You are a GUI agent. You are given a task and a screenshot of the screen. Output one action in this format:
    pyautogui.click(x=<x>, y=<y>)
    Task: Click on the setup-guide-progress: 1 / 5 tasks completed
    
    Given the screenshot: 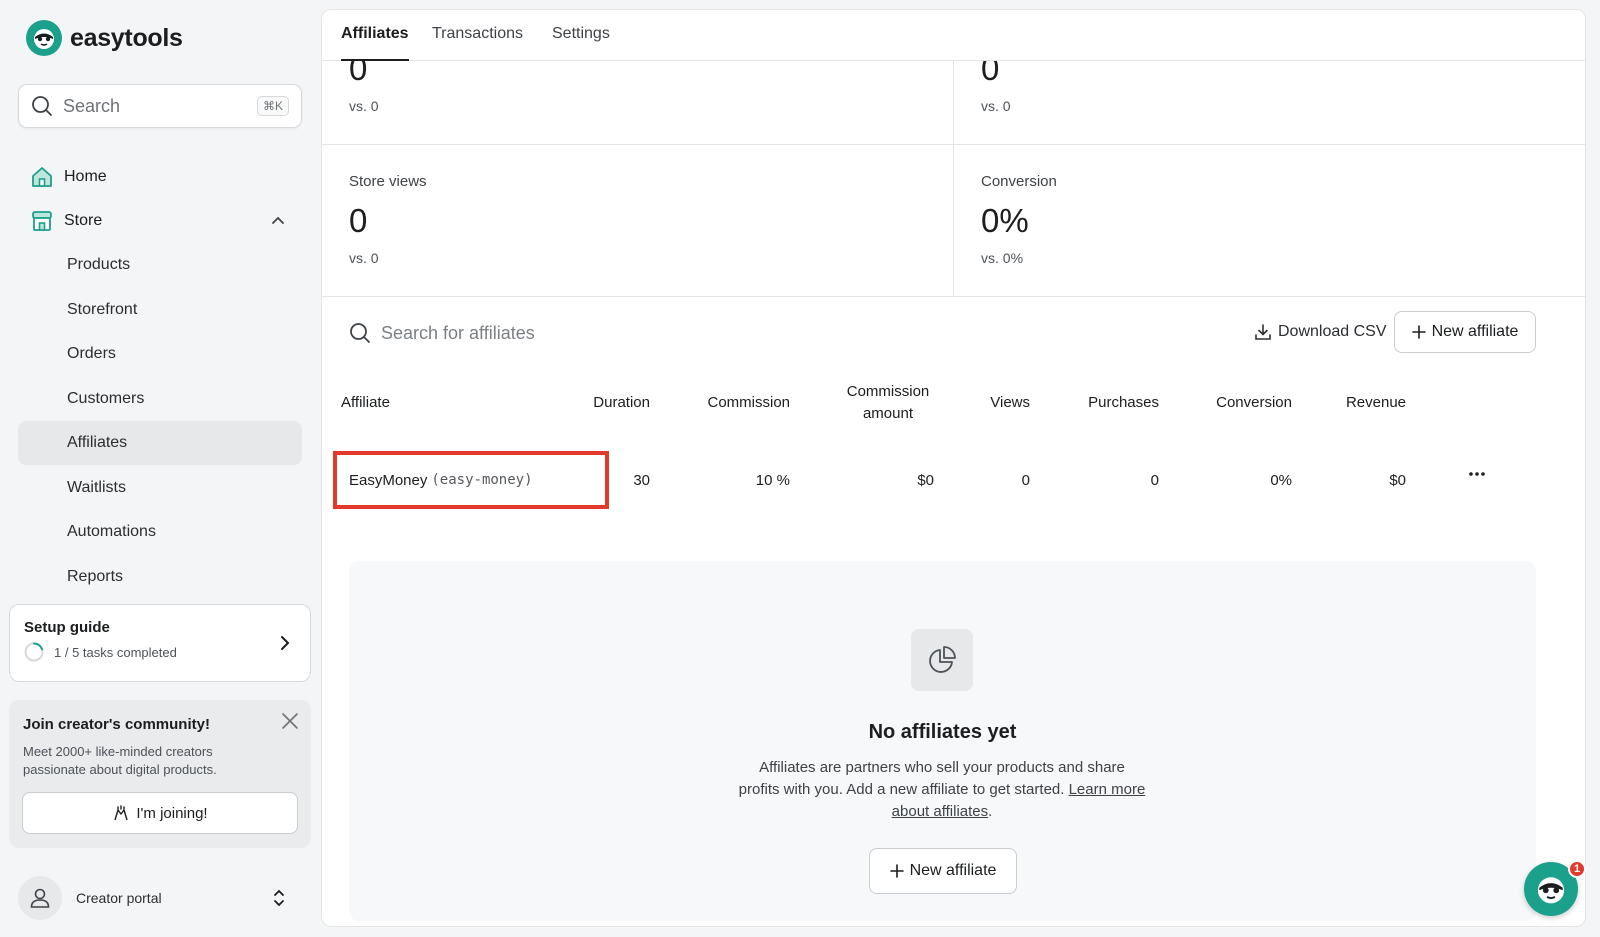 What is the action you would take?
    pyautogui.click(x=115, y=652)
    